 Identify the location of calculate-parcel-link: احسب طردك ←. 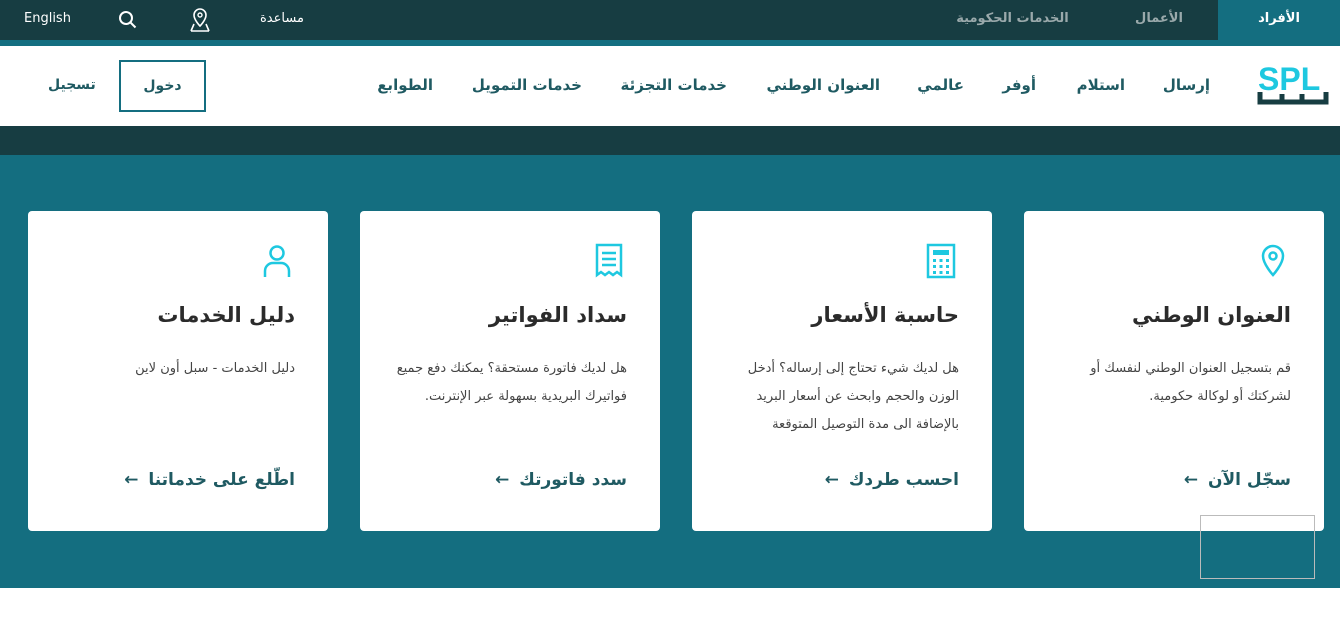
(892, 480).